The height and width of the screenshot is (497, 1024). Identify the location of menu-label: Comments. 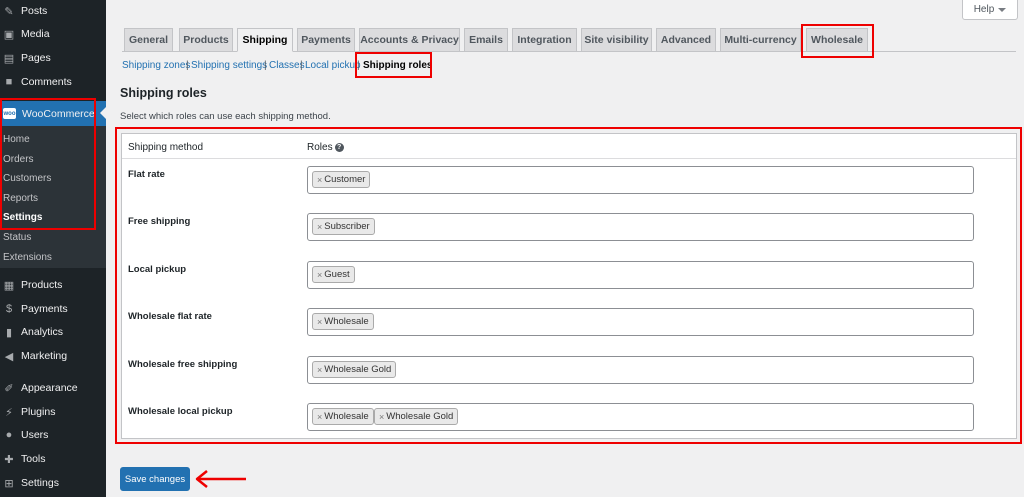
(46, 82).